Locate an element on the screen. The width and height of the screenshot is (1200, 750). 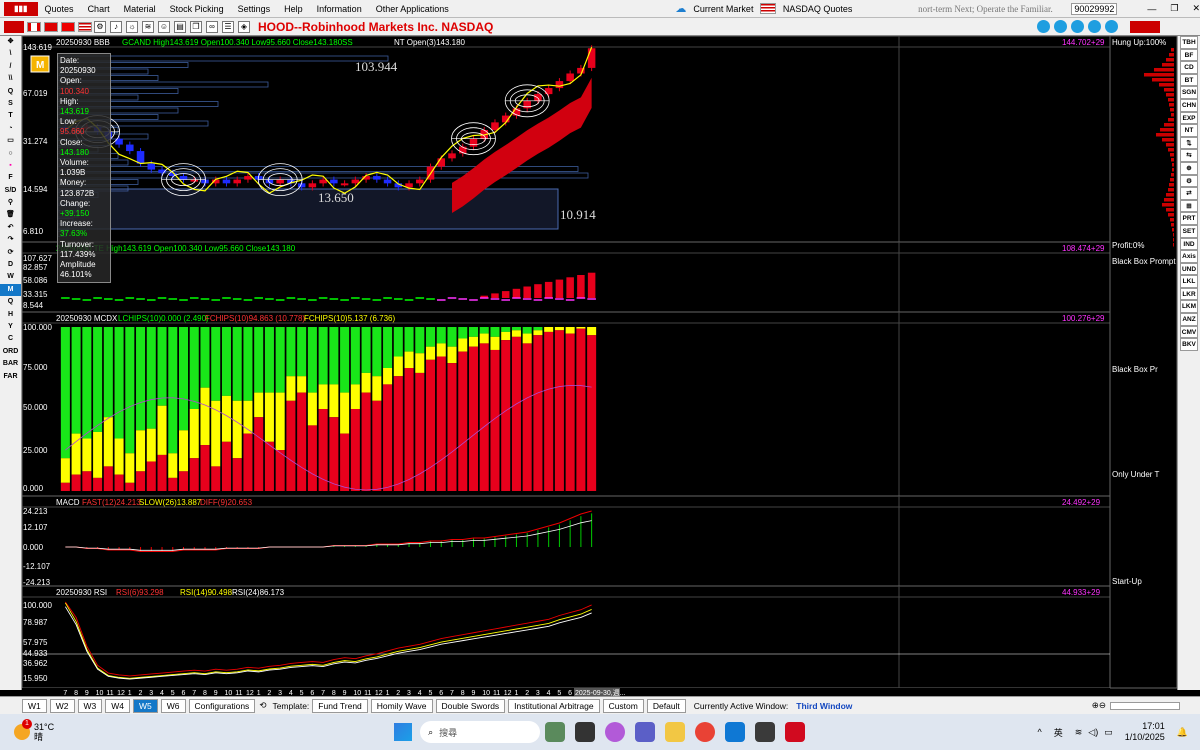
zoom-in-icon: ⊕ is located at coordinates (1095, 705).